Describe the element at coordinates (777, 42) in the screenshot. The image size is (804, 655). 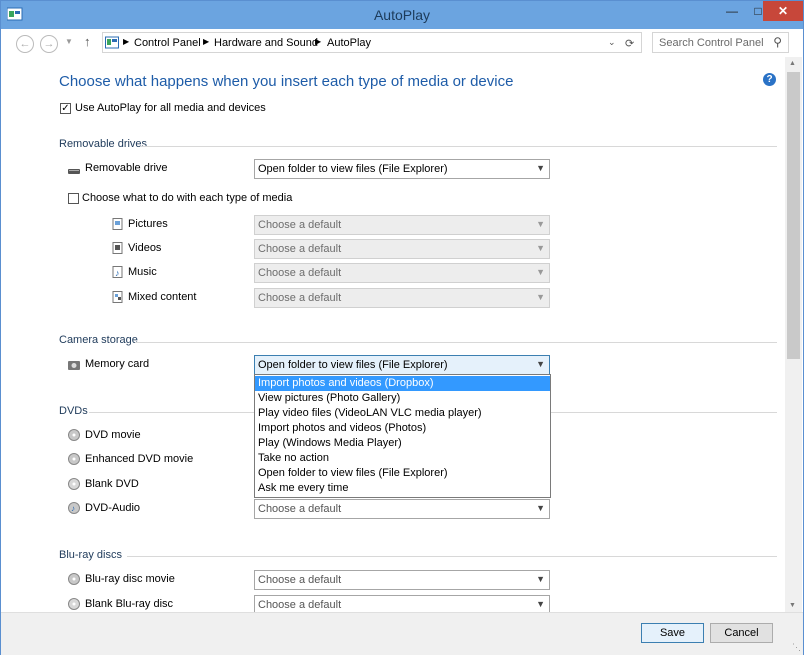
I see `search-icon: ⚲` at that location.